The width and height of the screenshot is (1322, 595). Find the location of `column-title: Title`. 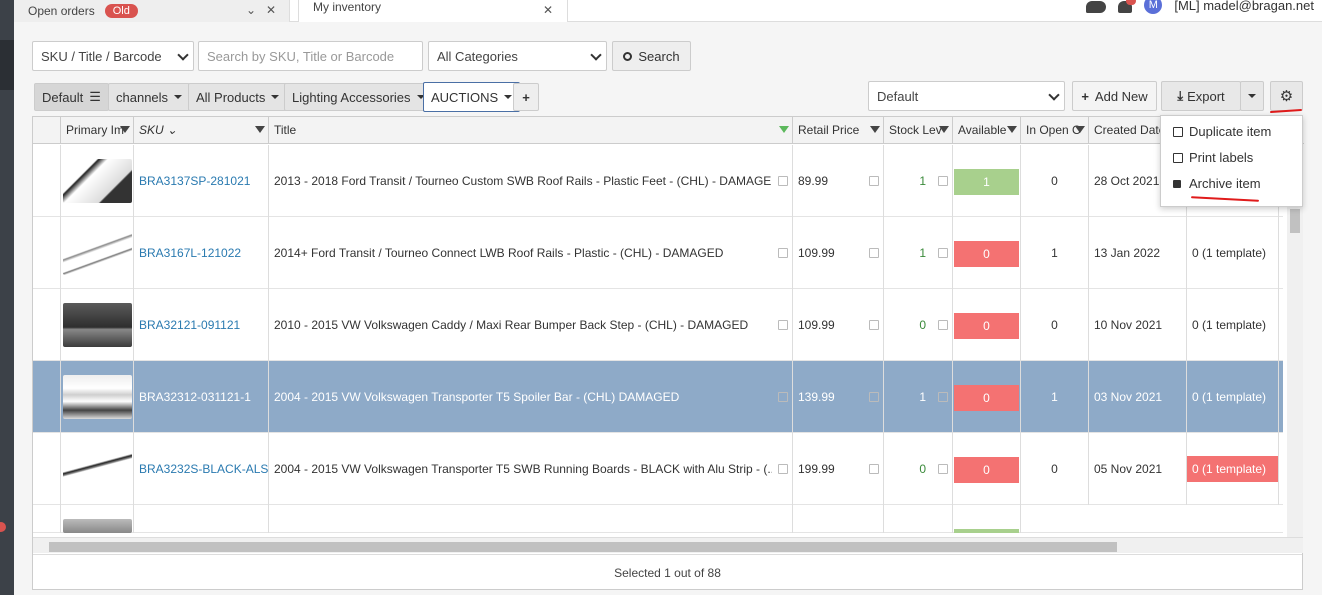

column-title: Title is located at coordinates (531, 130).